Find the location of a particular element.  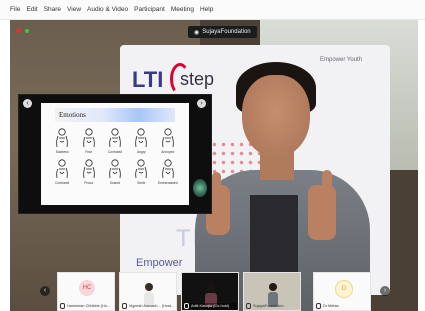

sign-item: Embarrassed is located at coordinates (168, 171).